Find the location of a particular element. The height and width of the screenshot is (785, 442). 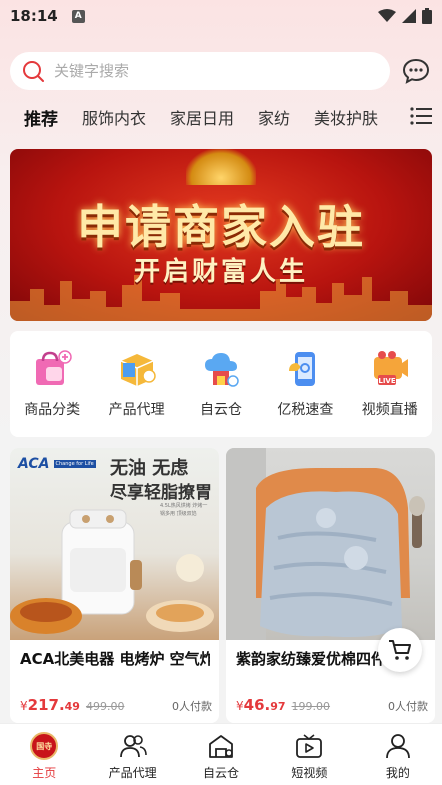

gold-coins-decoration is located at coordinates (221, 167).